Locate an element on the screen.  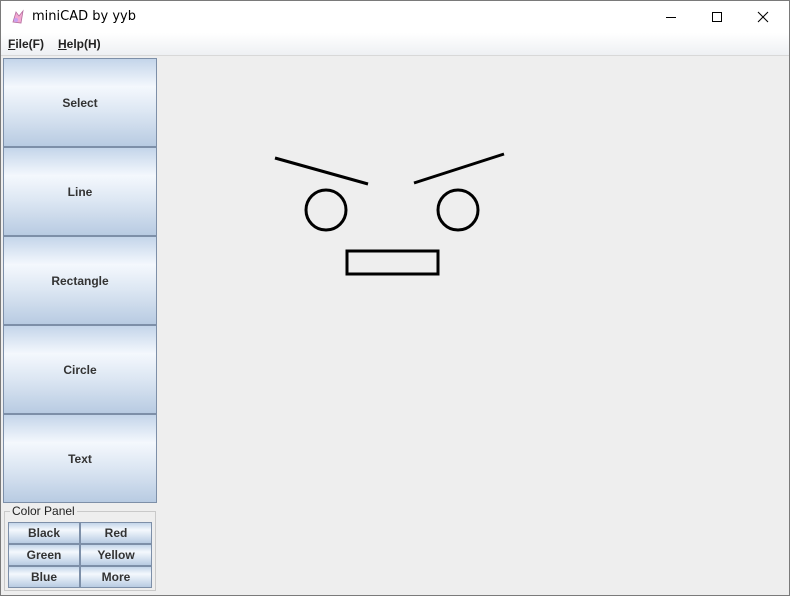
rectangle-tool-button: Rectangle is located at coordinates (80, 280).